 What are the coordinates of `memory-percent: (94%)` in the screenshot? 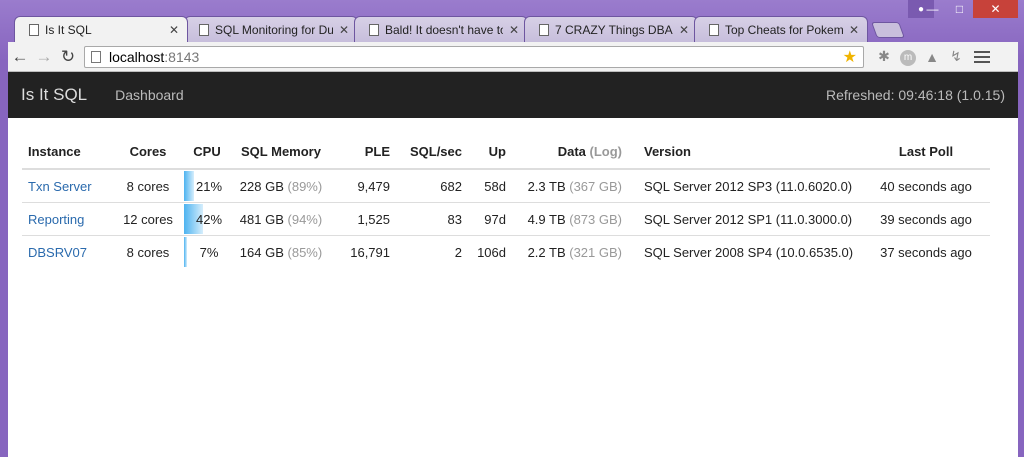 It's located at (305, 219).